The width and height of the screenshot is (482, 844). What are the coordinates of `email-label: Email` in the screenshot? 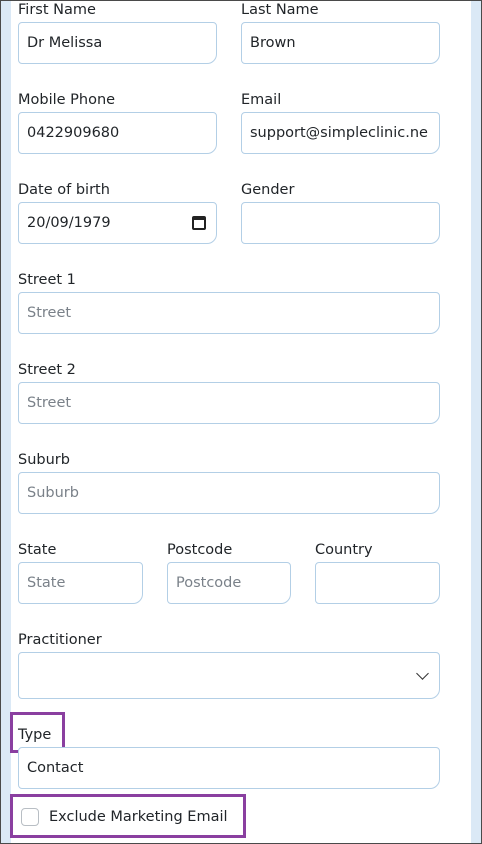 It's located at (261, 100).